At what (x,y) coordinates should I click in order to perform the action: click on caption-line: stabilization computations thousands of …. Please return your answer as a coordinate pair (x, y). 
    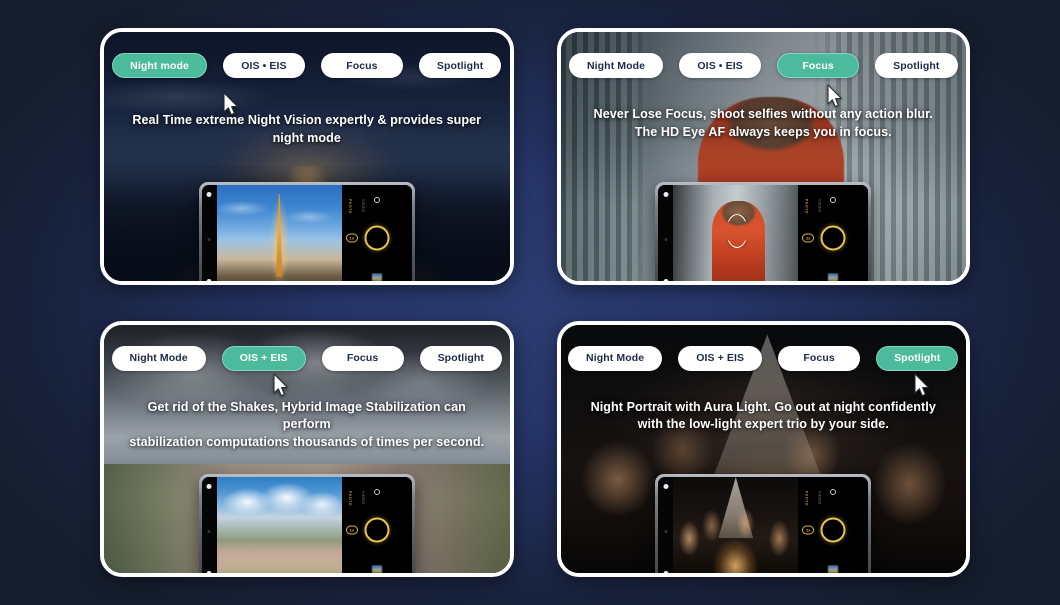
    Looking at the image, I should click on (307, 442).